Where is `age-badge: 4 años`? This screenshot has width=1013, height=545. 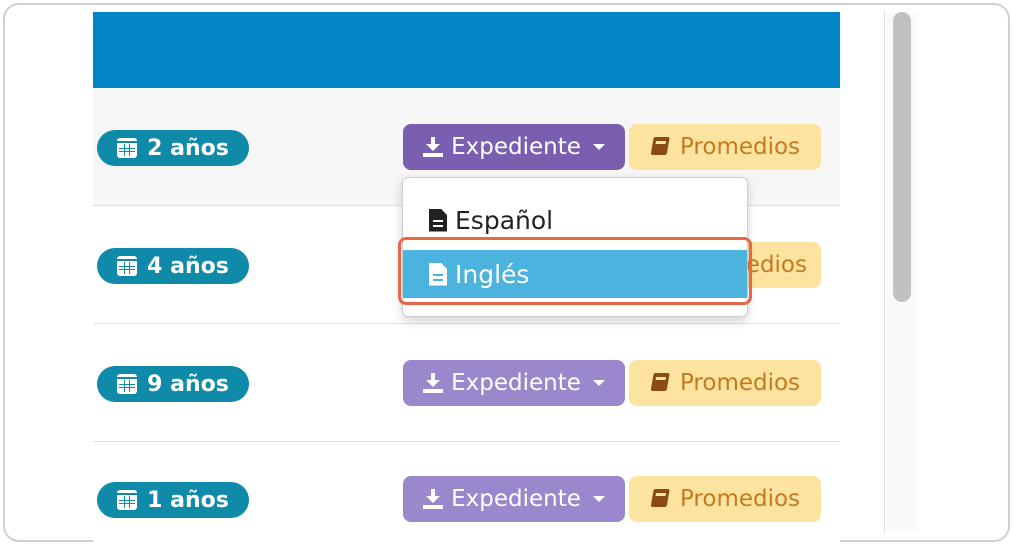
age-badge: 4 años is located at coordinates (173, 266).